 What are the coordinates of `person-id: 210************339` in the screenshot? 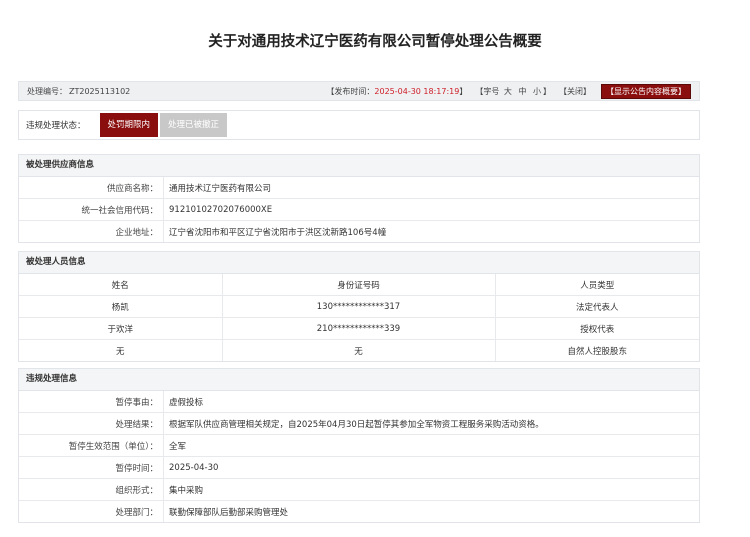 It's located at (359, 328).